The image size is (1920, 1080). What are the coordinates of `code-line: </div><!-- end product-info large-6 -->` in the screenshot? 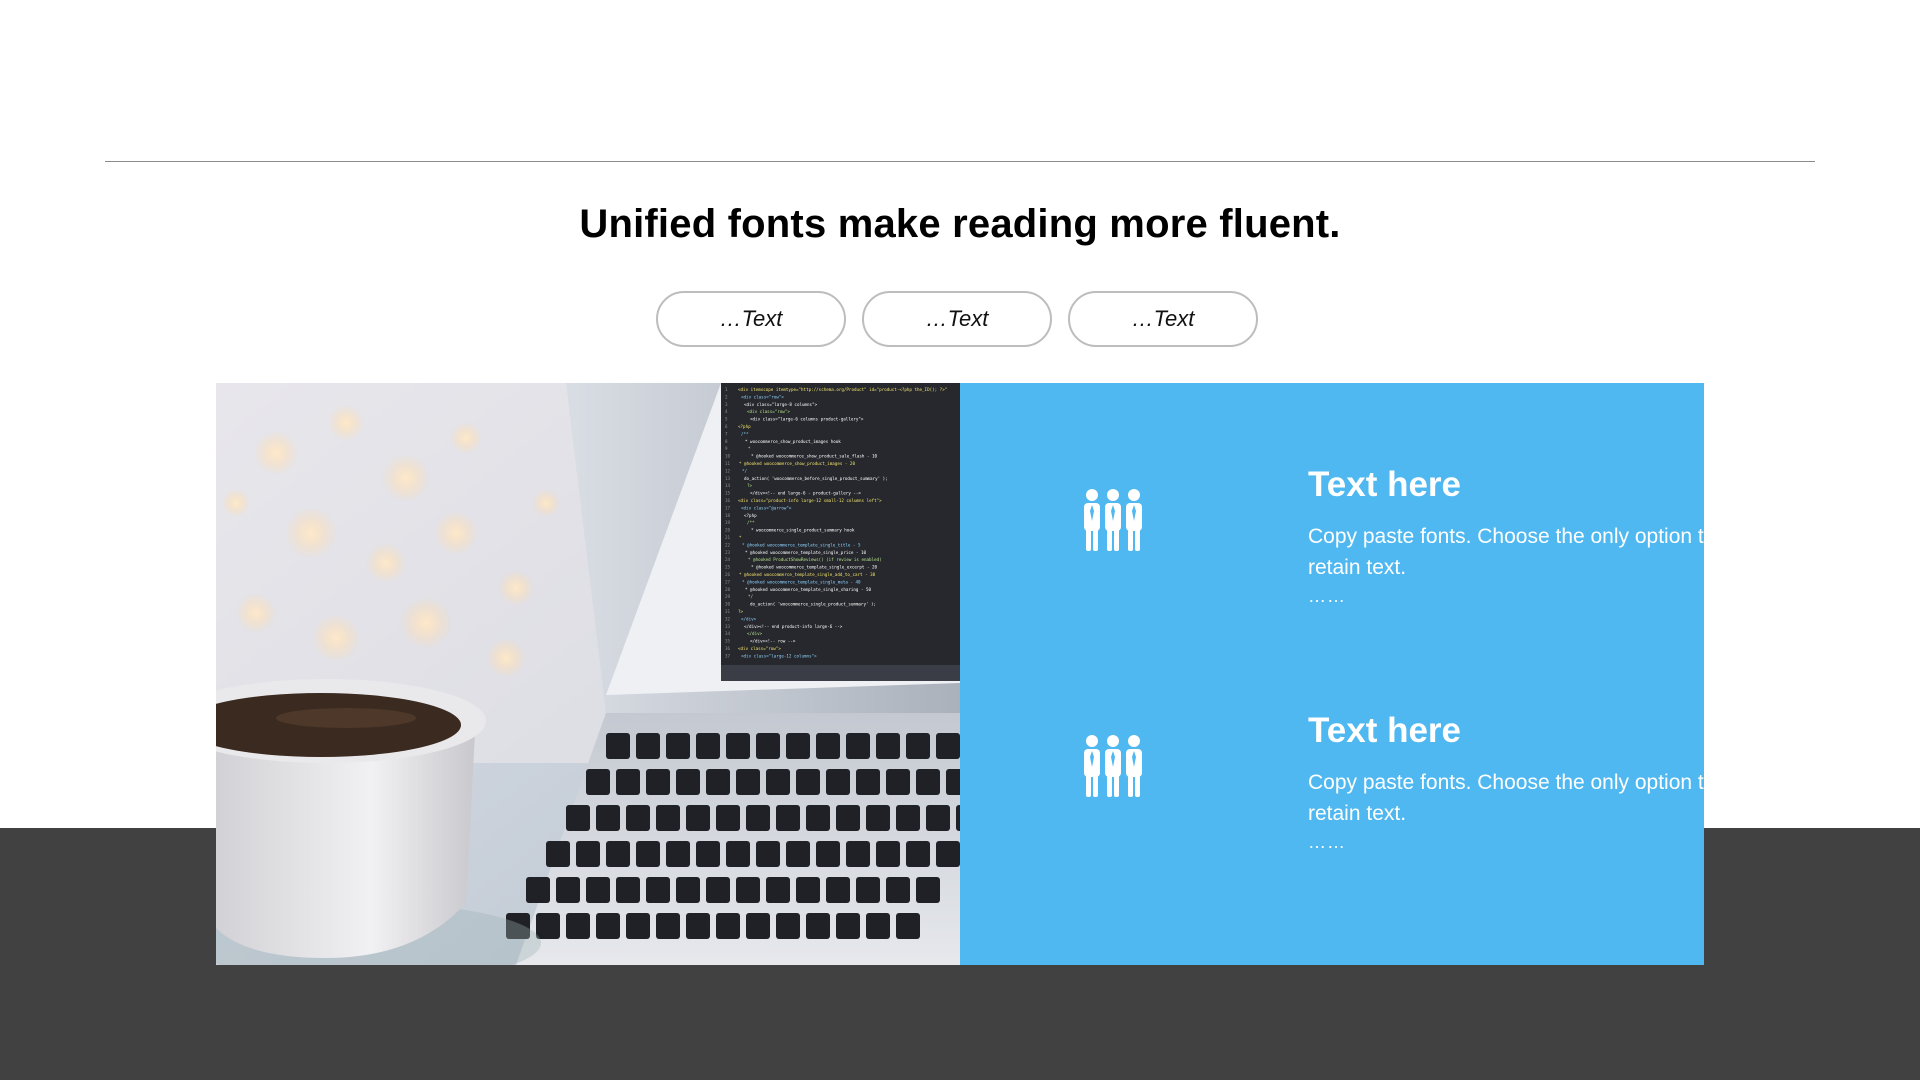 It's located at (793, 626).